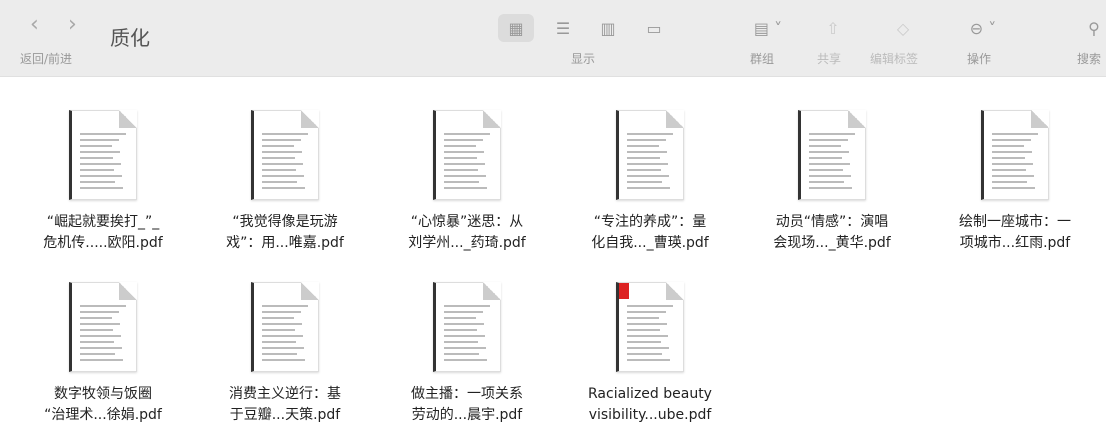  Describe the element at coordinates (130, 38) in the screenshot. I see `window-title: 质化` at that location.